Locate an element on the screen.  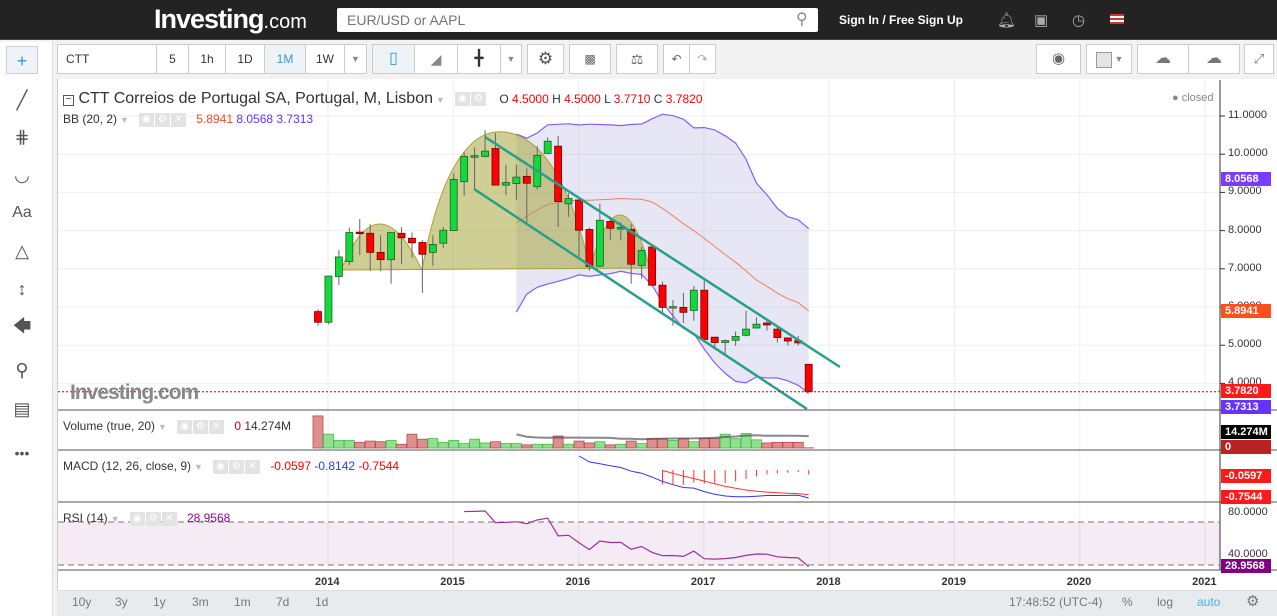
h-label: H is located at coordinates (556, 99).